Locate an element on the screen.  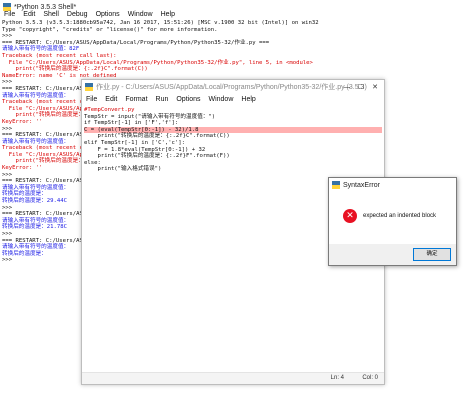
shell-menu-shell: Shell is located at coordinates (51, 15).